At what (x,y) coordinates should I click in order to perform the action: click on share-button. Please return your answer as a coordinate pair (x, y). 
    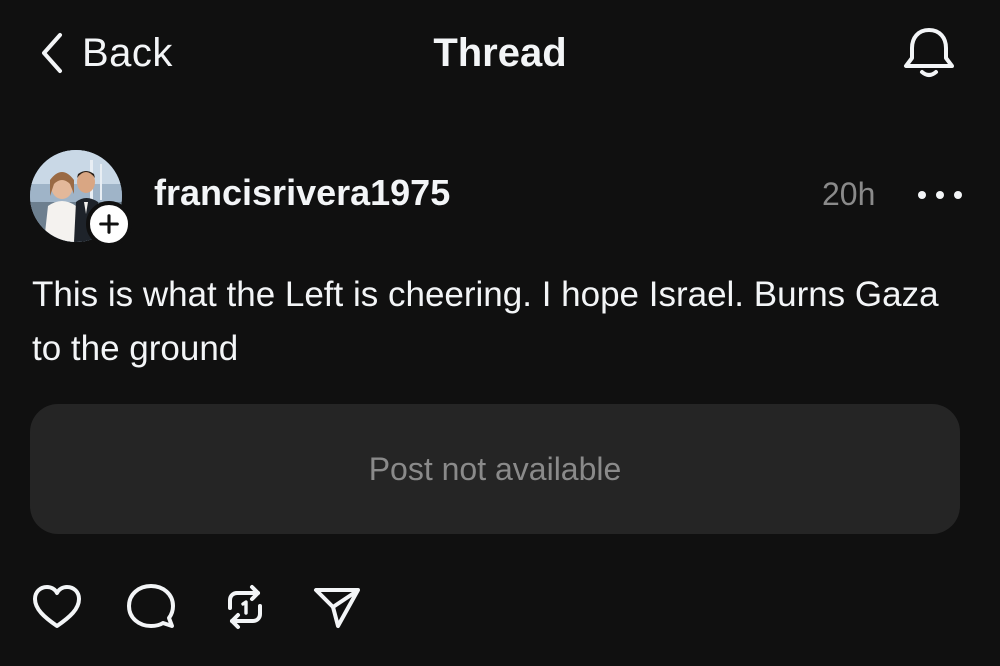
    Looking at the image, I should click on (337, 607).